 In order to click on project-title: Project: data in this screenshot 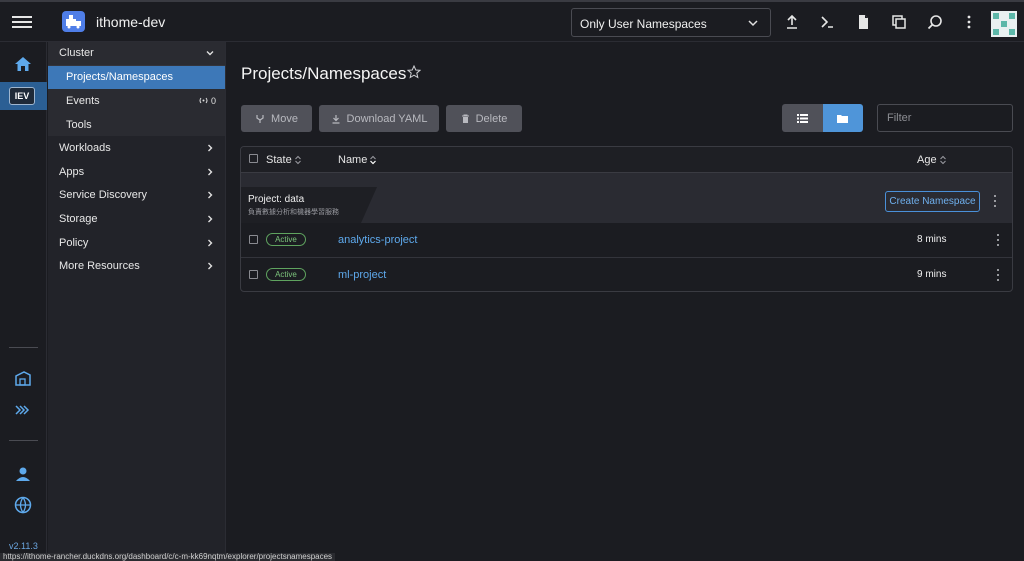, I will do `click(276, 199)`.